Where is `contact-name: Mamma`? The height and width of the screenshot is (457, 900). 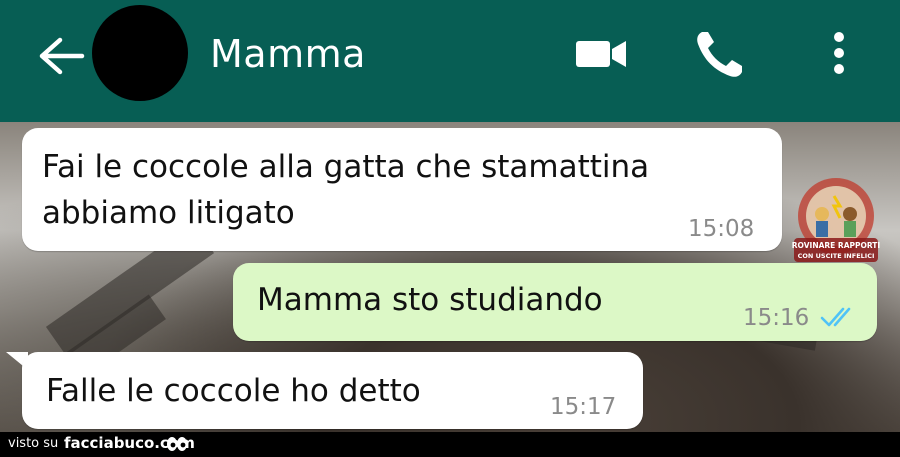
contact-name: Mamma is located at coordinates (288, 54).